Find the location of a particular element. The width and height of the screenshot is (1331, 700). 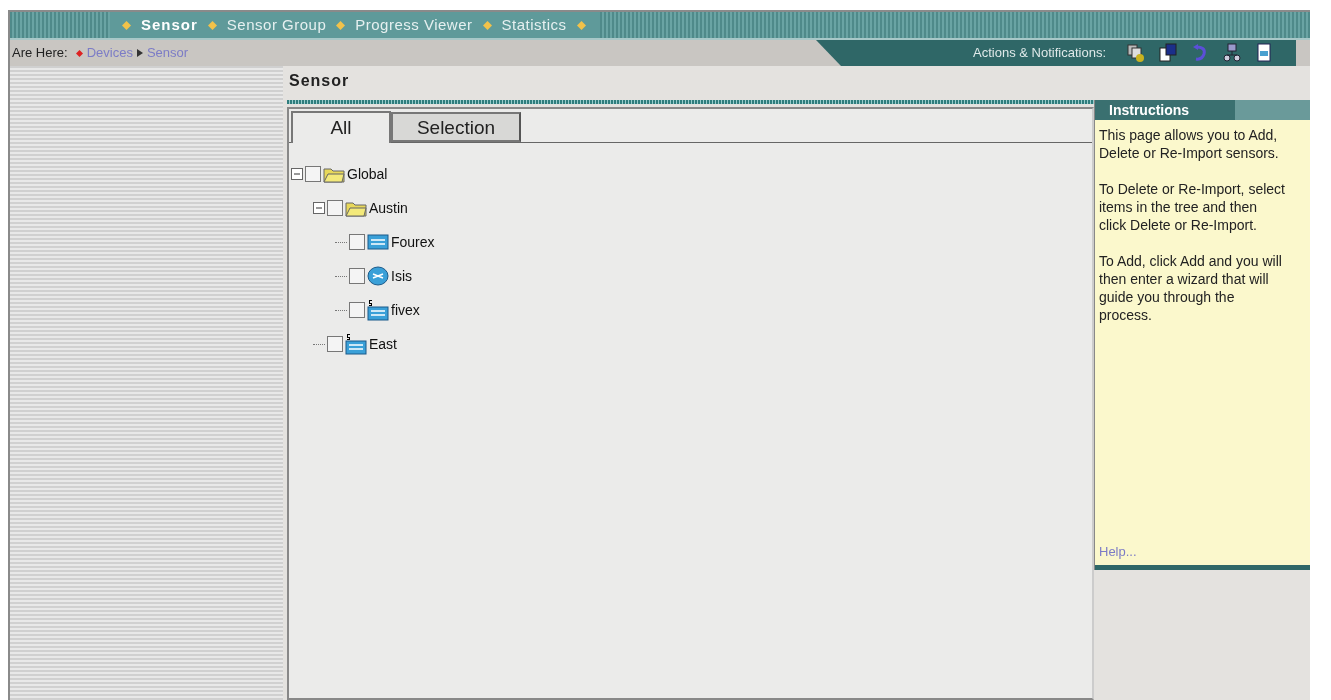

instructions-title: Instructions is located at coordinates (1149, 110).